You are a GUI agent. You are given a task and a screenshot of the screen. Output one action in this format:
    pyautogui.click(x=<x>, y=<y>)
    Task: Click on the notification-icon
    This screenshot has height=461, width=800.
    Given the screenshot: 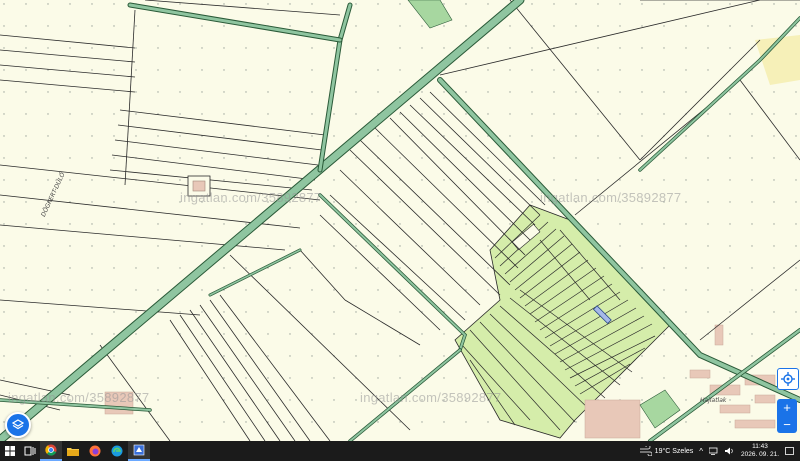 What is the action you would take?
    pyautogui.click(x=789, y=451)
    